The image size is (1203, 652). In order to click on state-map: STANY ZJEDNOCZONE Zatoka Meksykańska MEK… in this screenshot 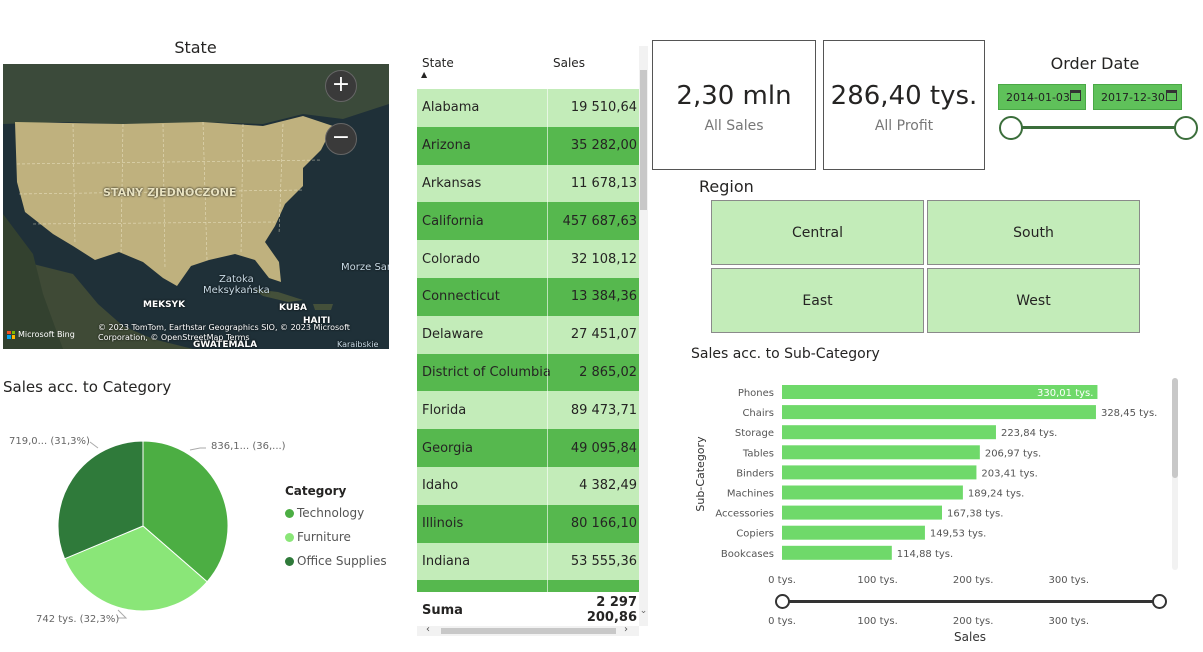, I will do `click(196, 206)`.